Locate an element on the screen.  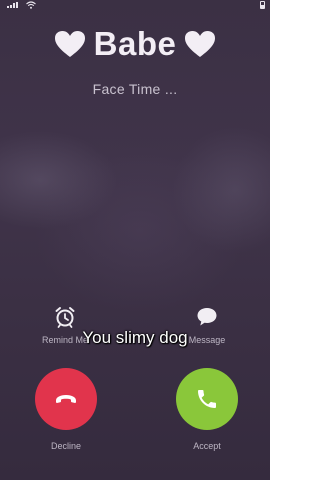
accept-button is located at coordinates (207, 399).